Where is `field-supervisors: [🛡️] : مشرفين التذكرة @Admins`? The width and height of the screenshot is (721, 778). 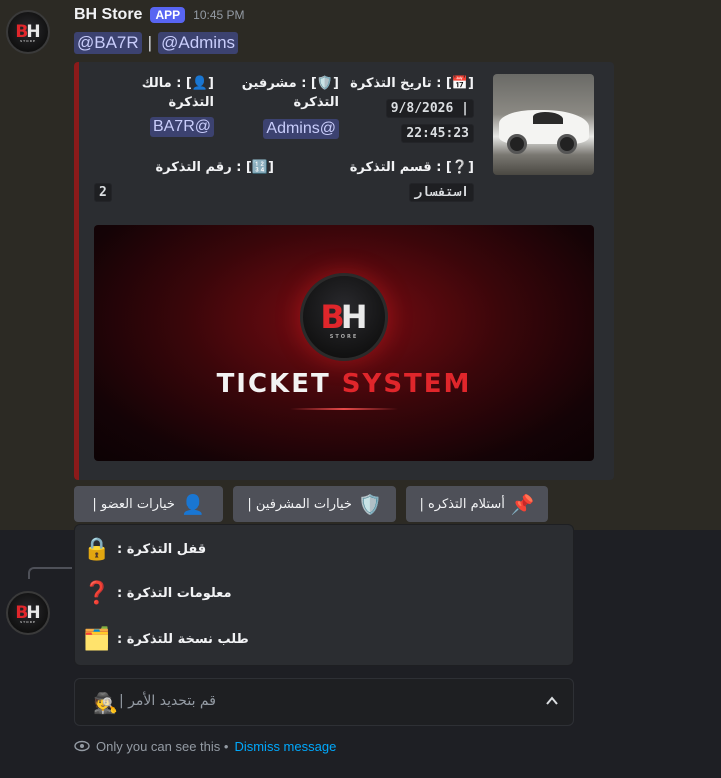
field-supervisors: [🛡️] : مشرفين التذكرة @Admins is located at coordinates (289, 106).